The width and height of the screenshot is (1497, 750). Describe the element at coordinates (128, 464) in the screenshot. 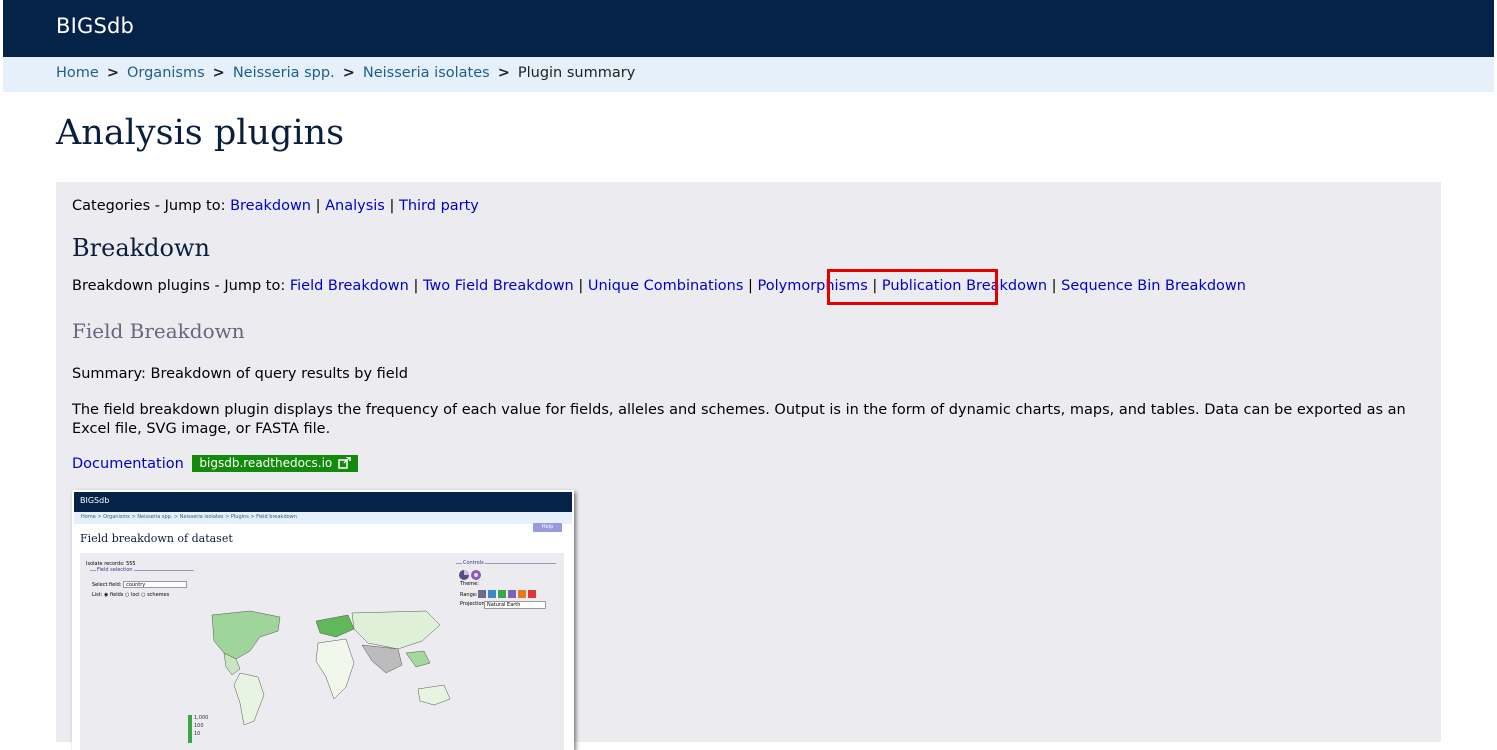

I see `documentation-link: Documentation` at that location.